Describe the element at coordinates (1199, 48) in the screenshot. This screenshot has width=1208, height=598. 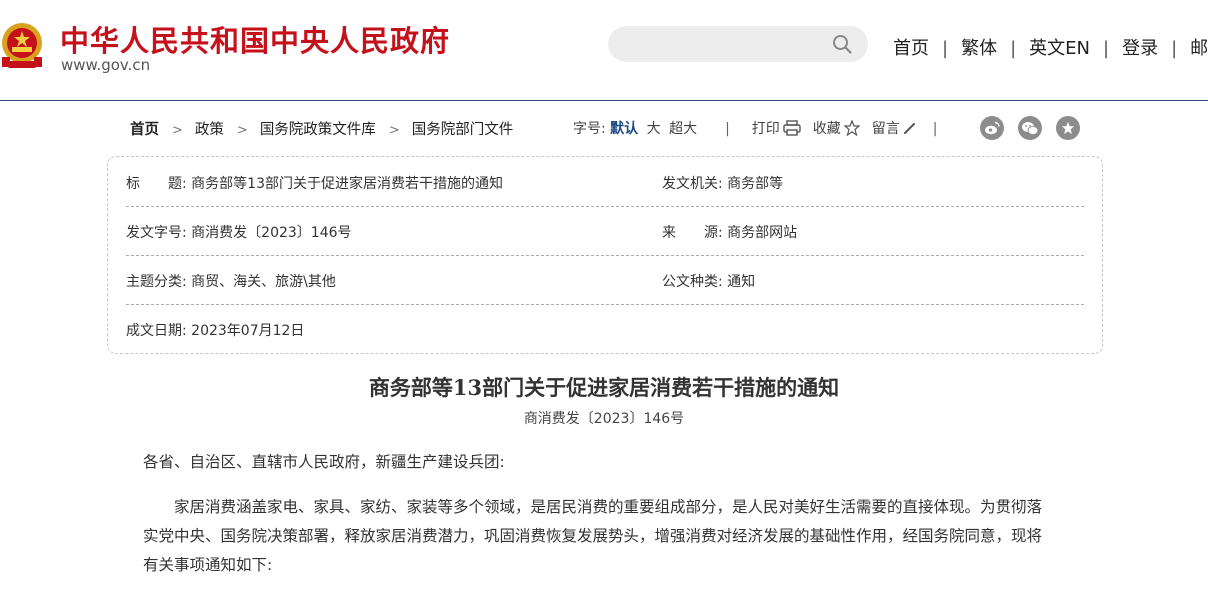
I see `nav-mail-link: 邮箱` at that location.